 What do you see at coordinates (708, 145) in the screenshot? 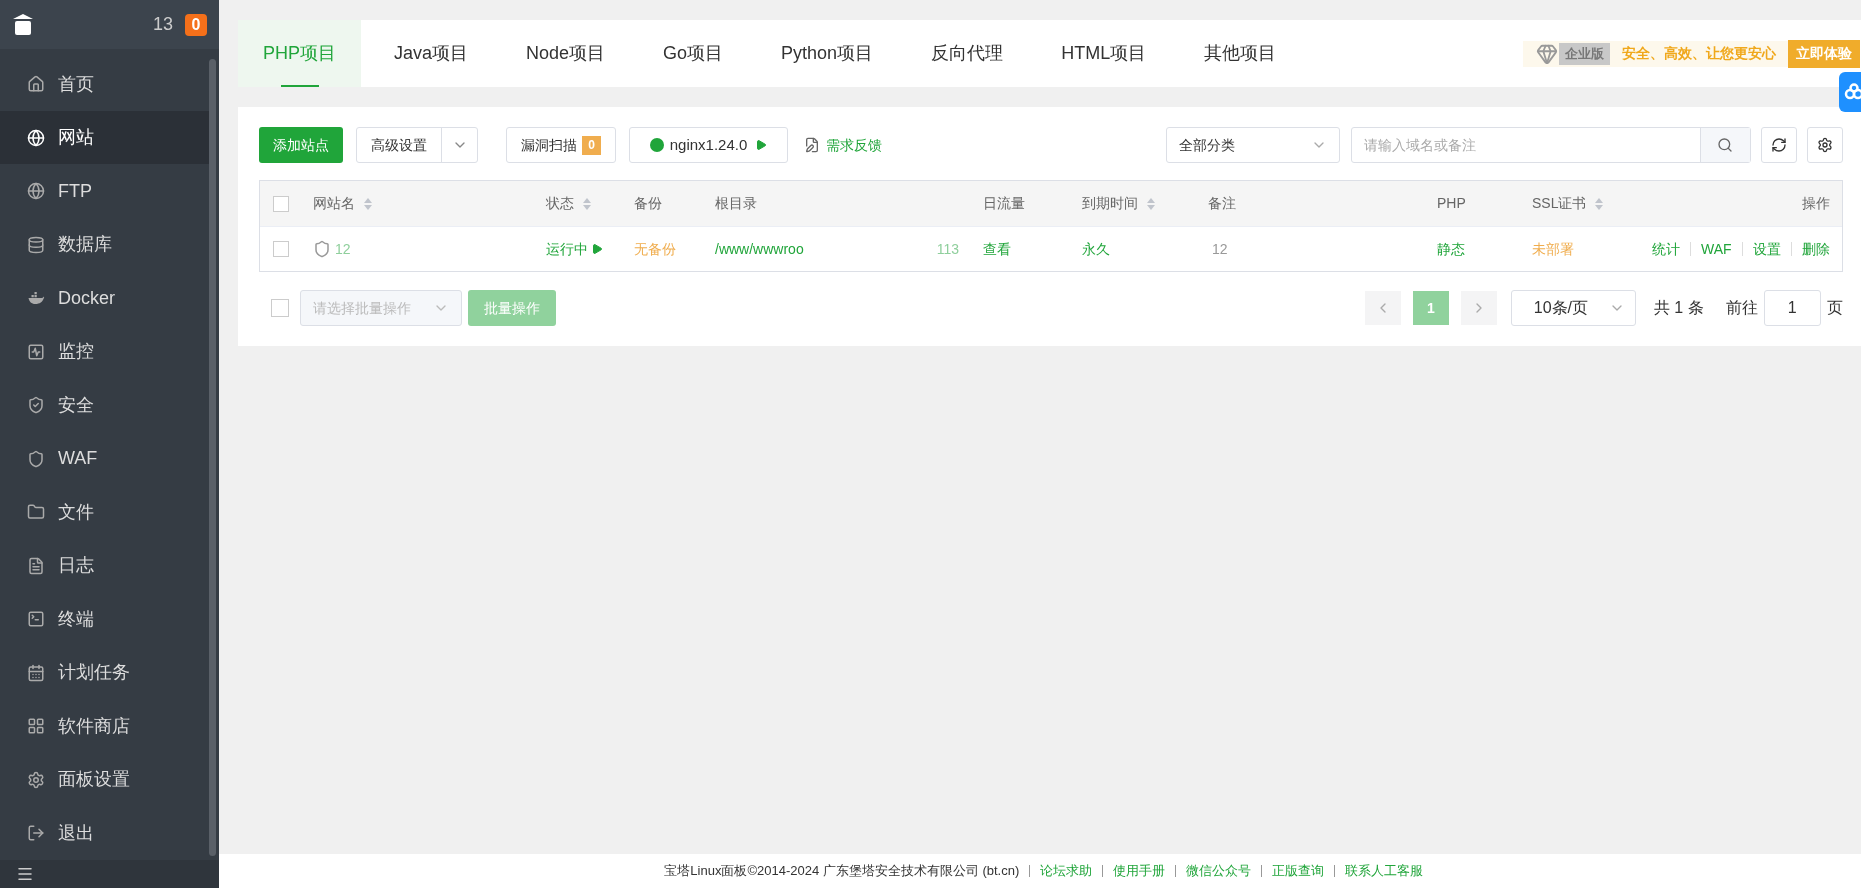
I see `nginx-button: nginx1.24.0` at bounding box center [708, 145].